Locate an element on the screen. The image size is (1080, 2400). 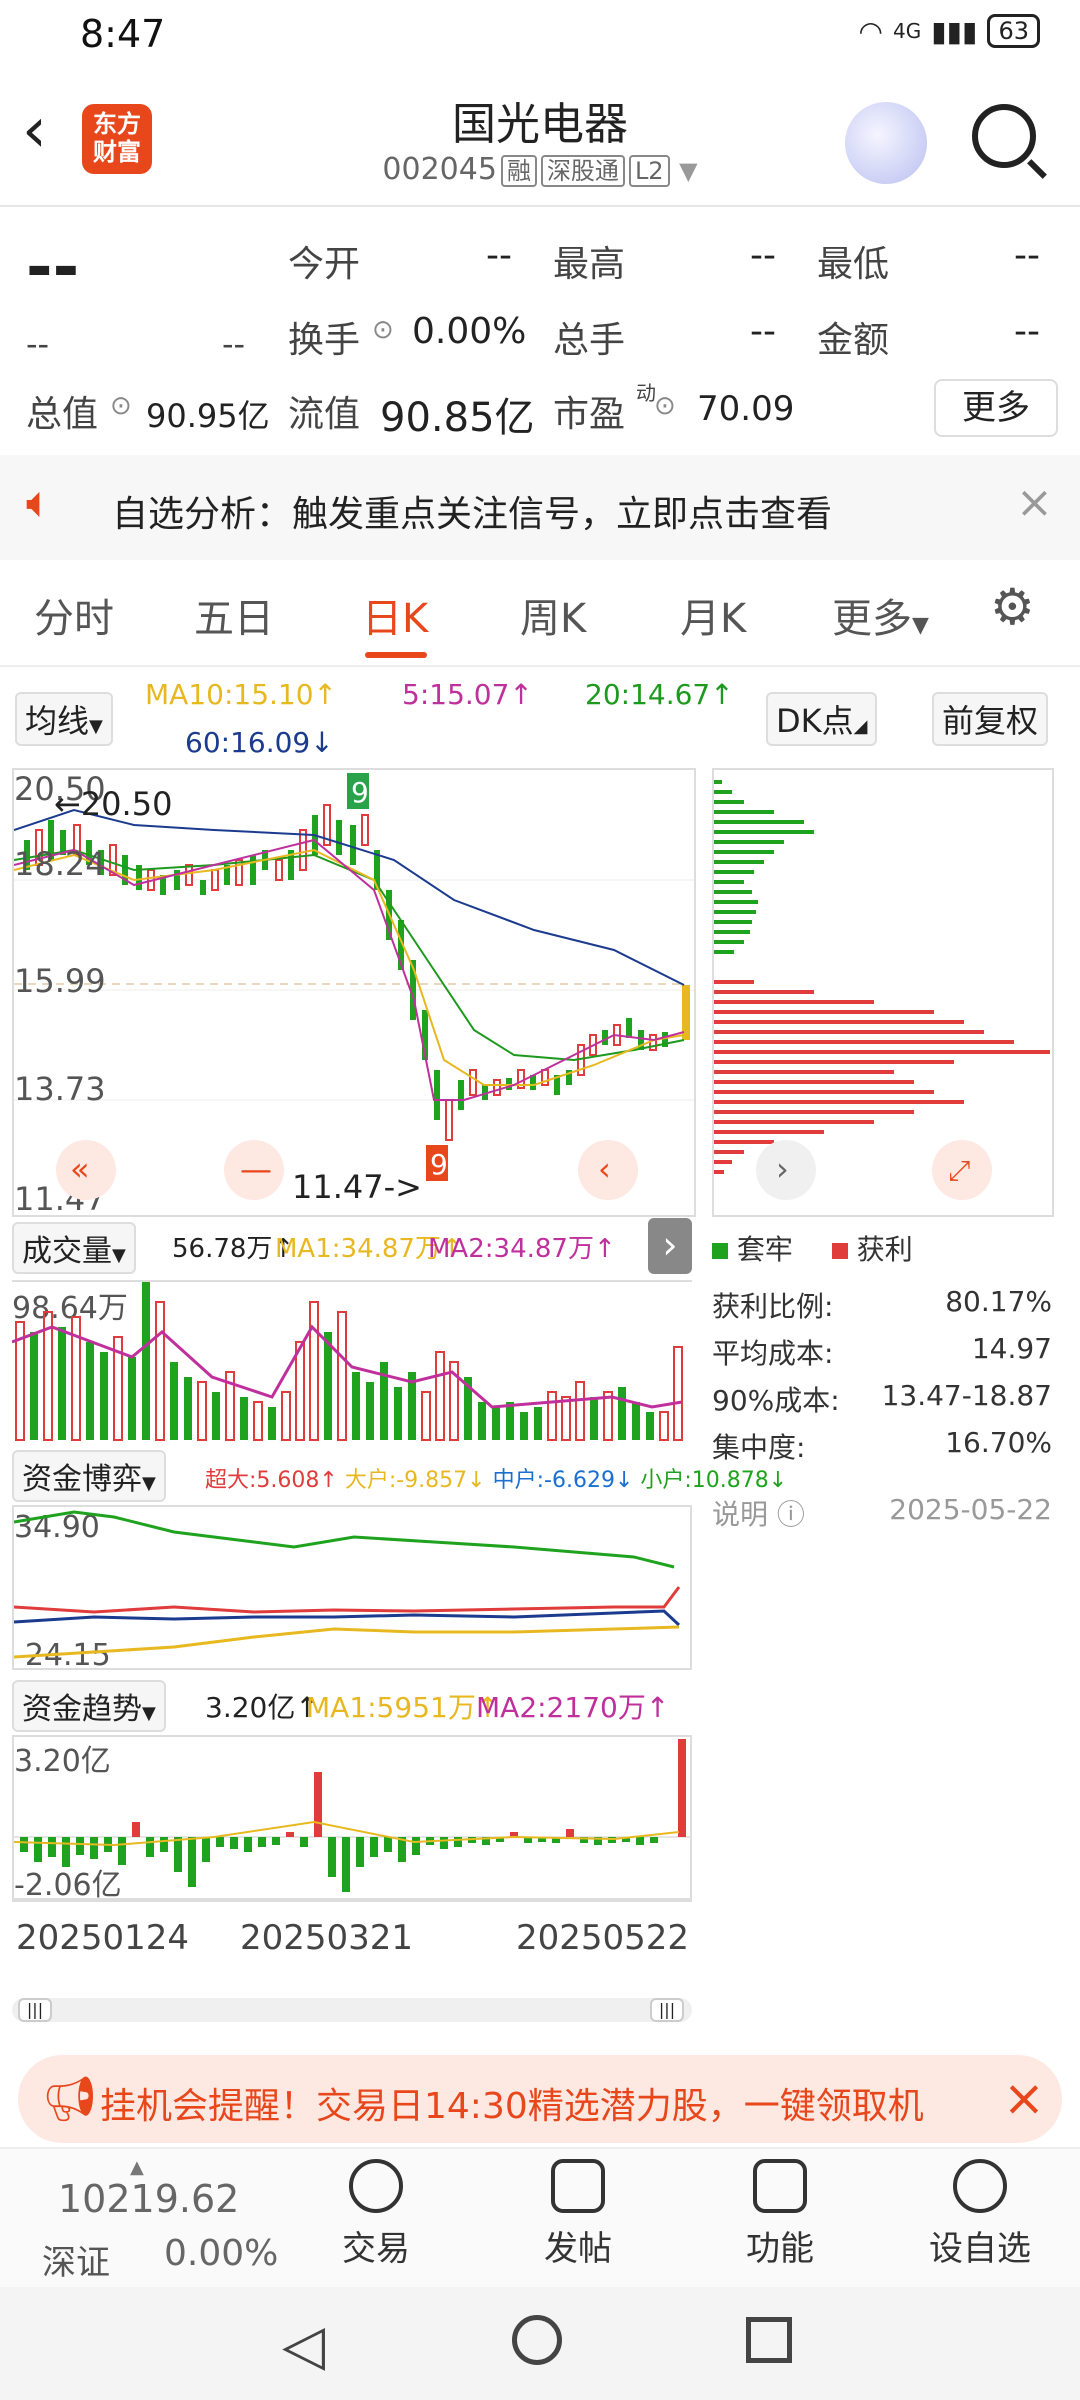
back-triangle-icon: ◁ is located at coordinates (303, 2345).